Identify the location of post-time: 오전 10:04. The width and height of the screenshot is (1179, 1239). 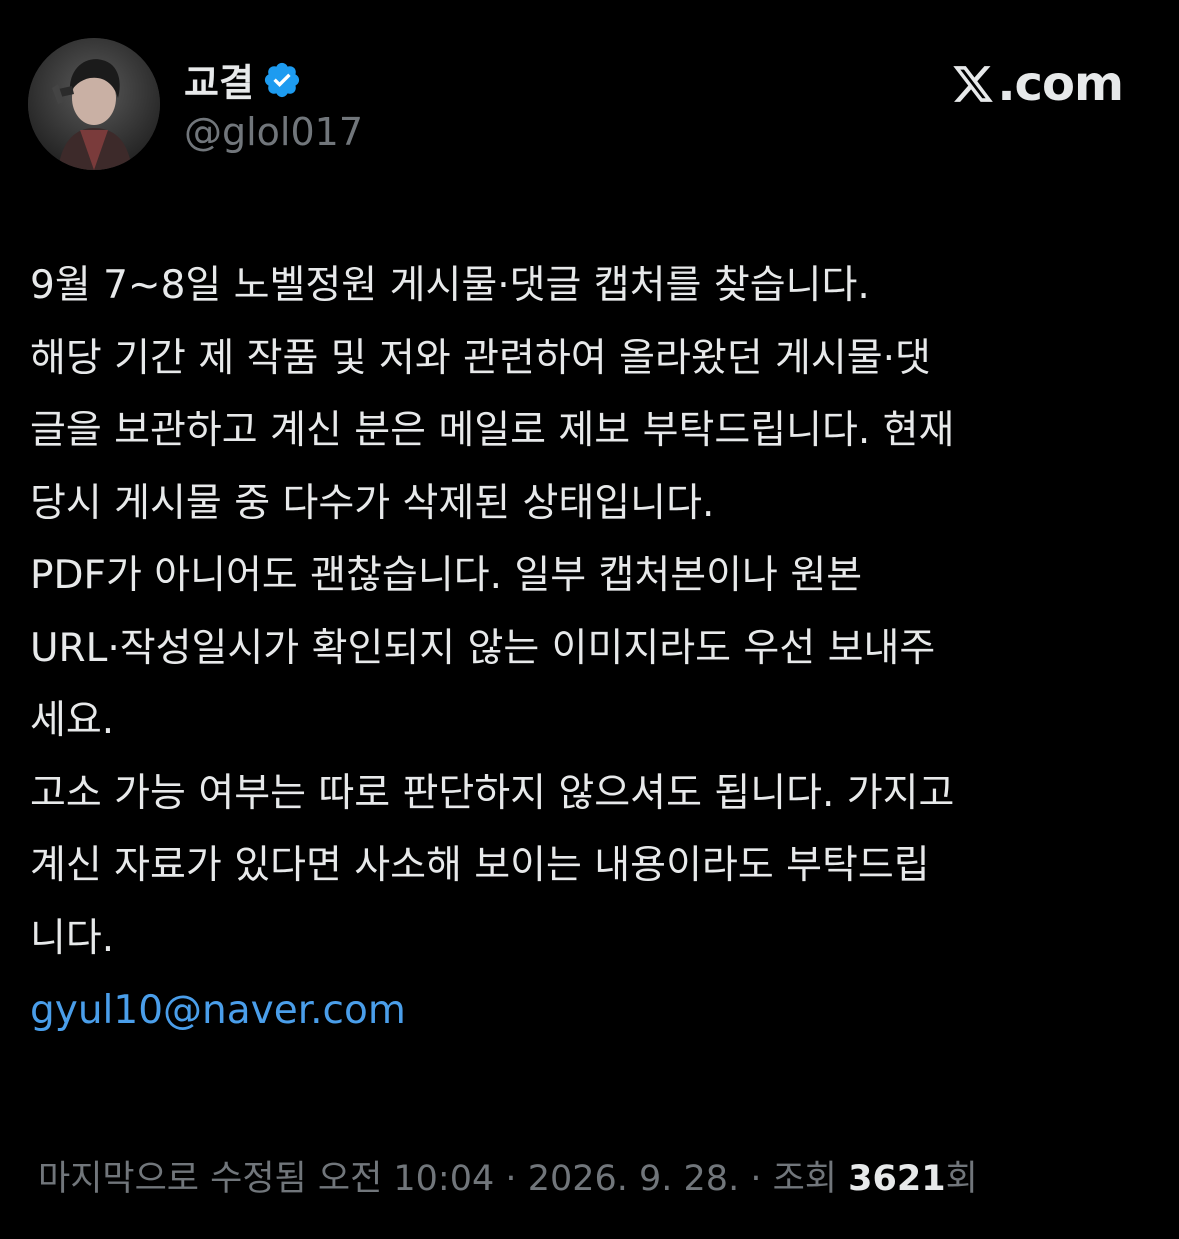
(406, 1179).